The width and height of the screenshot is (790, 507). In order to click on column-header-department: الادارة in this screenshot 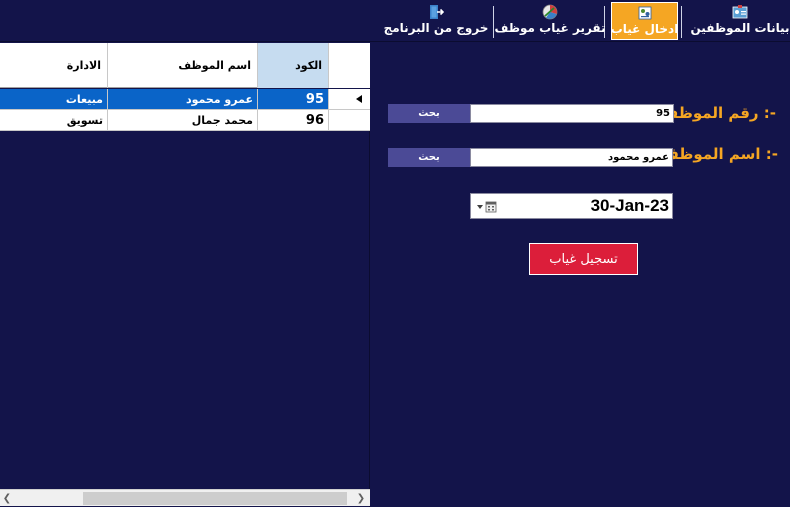, I will do `click(54, 65)`.